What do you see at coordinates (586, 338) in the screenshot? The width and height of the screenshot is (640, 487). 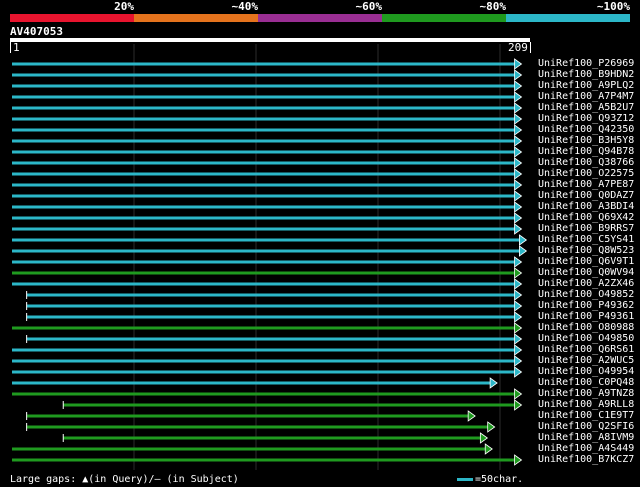 I see `hit-label: UniRef100_O49850` at bounding box center [586, 338].